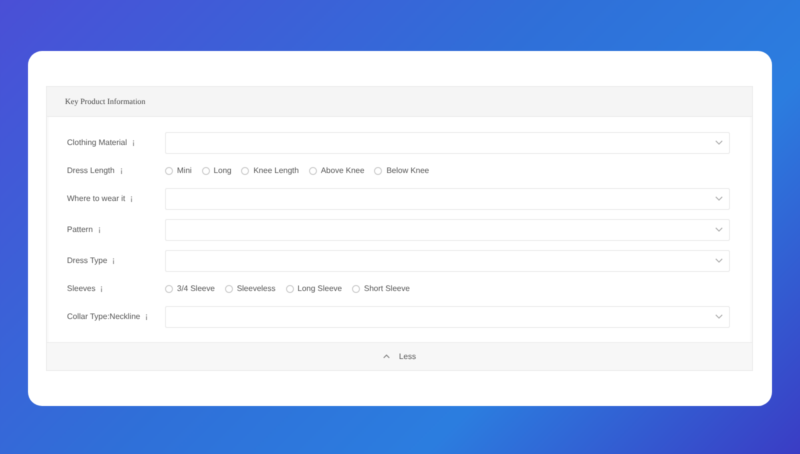 This screenshot has width=800, height=454. I want to click on less-toggle: Less, so click(399, 356).